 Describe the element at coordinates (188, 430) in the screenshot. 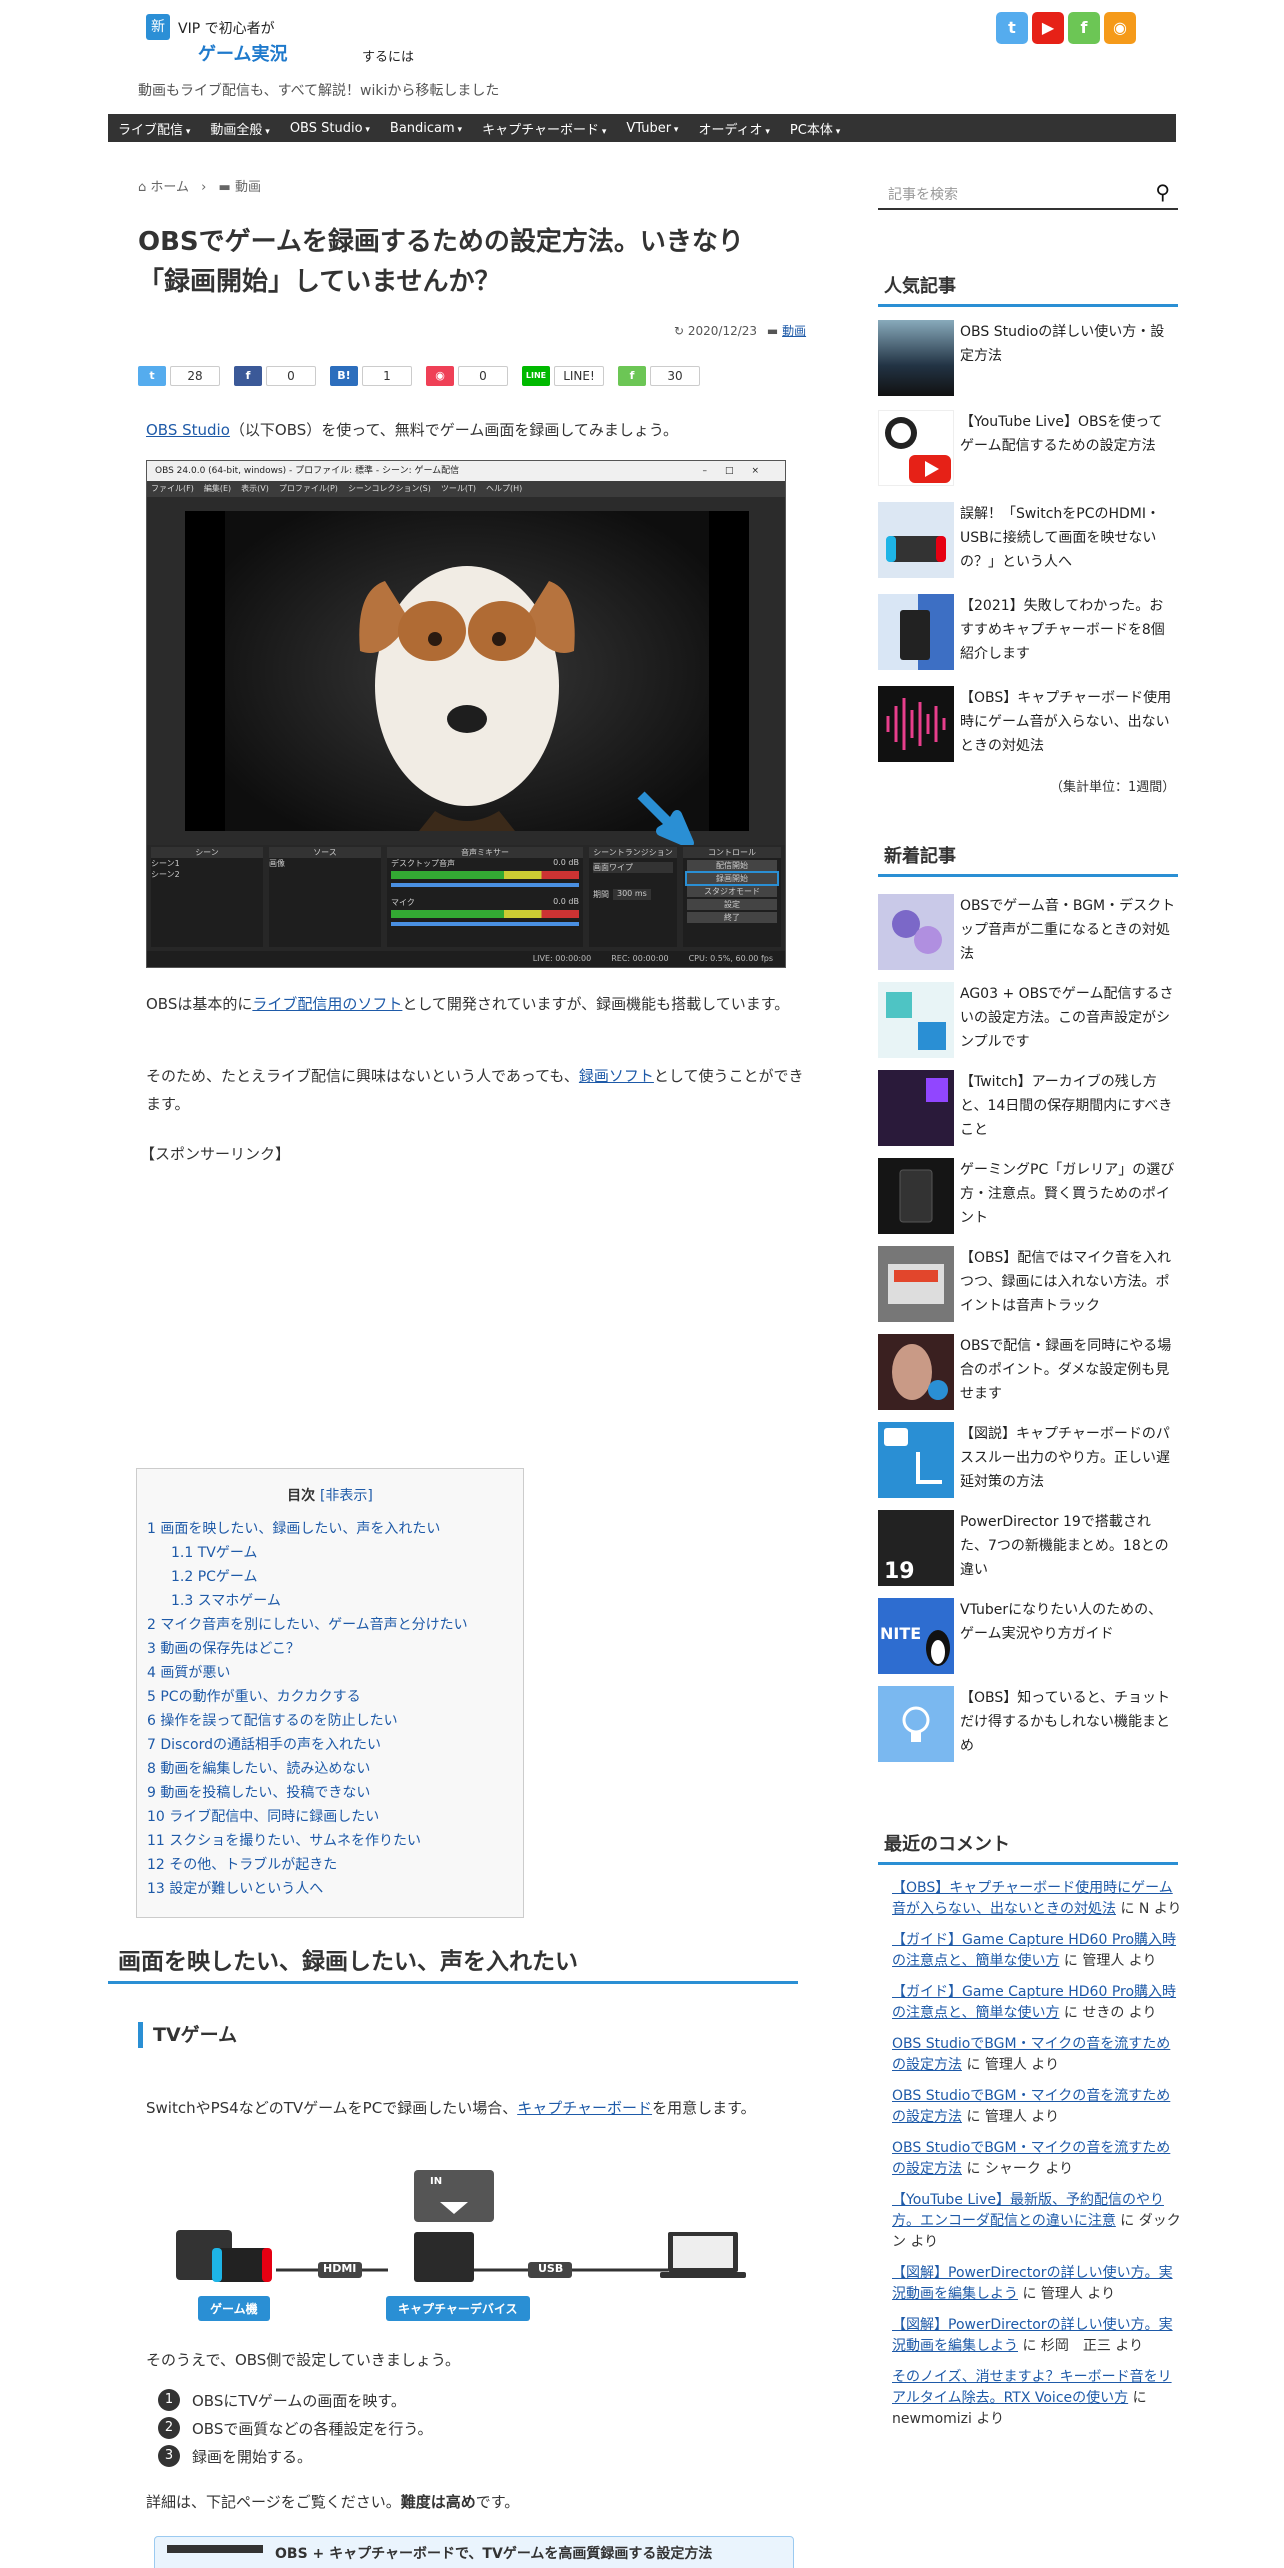

I see `obs-studio-link: OBS Studio` at that location.